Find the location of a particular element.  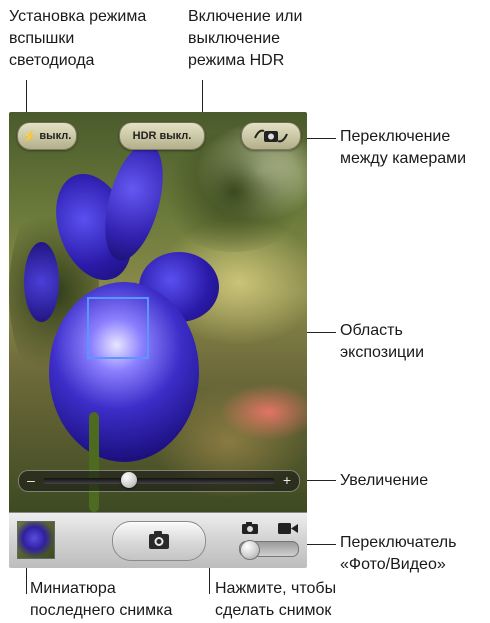

camera-icon is located at coordinates (159, 540).